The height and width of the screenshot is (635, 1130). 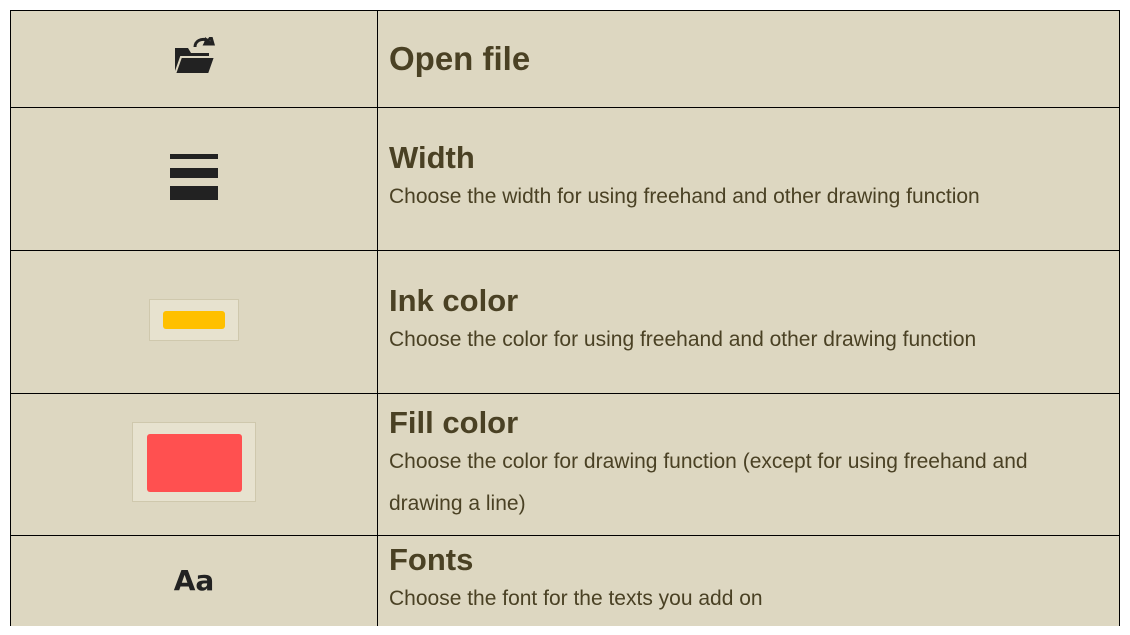 I want to click on row-description: Choose the font for the texts you add on, so click(x=576, y=598).